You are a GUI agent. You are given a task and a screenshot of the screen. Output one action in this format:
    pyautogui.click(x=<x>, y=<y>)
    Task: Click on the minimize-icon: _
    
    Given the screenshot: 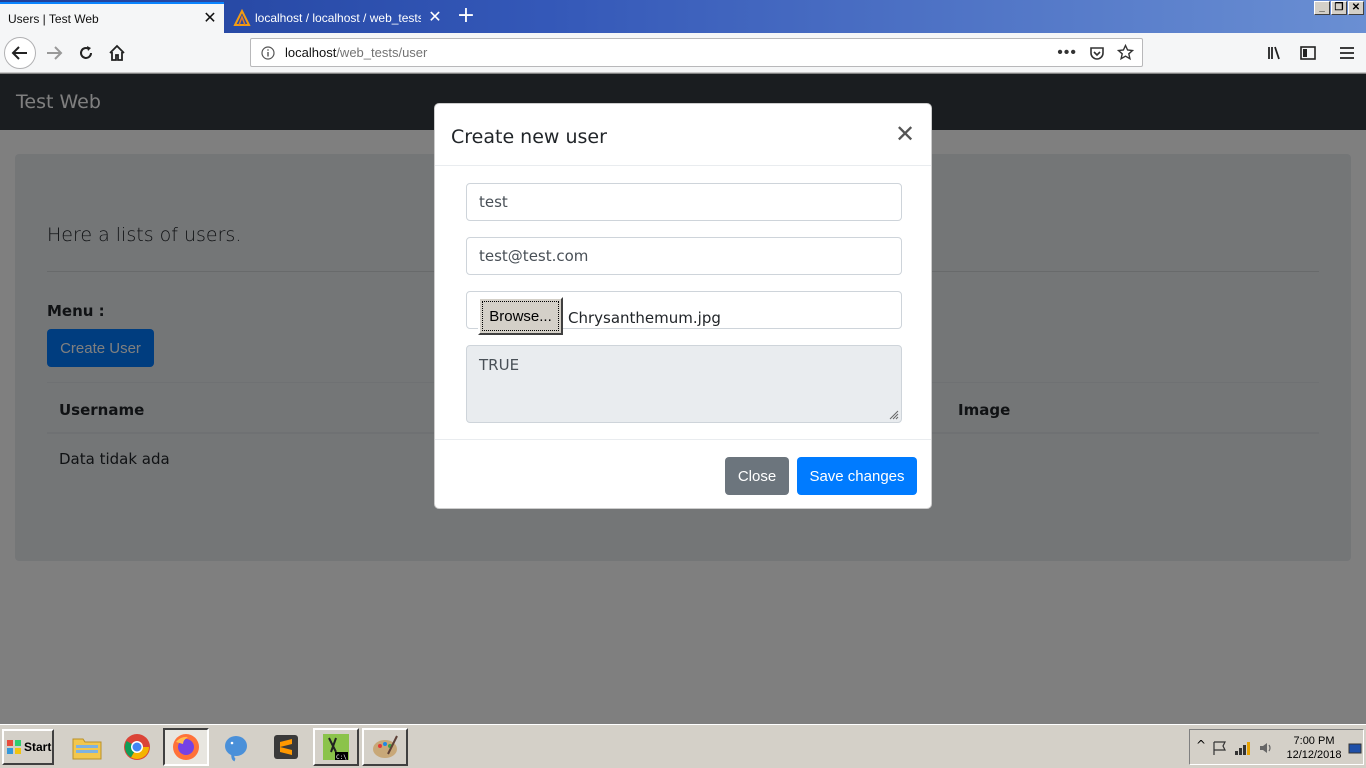 What is the action you would take?
    pyautogui.click(x=1322, y=8)
    